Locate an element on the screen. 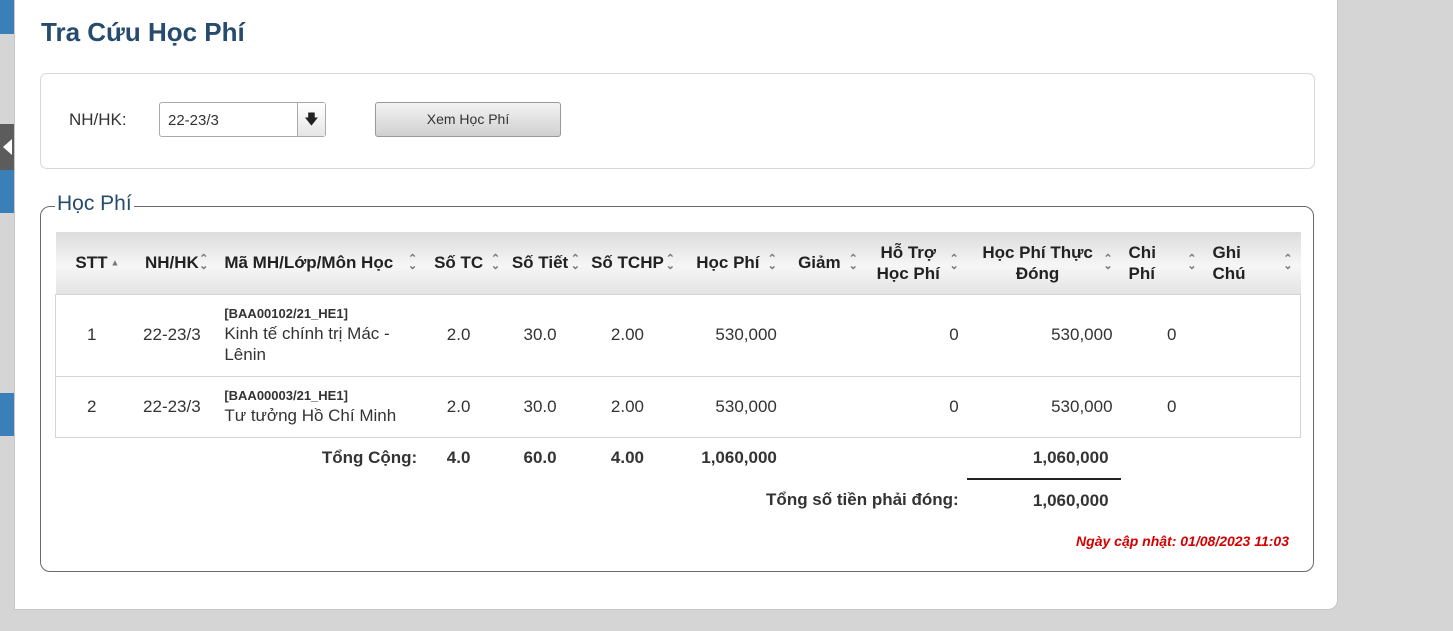  view-fee-button: Xem Học Phí is located at coordinates (468, 119).